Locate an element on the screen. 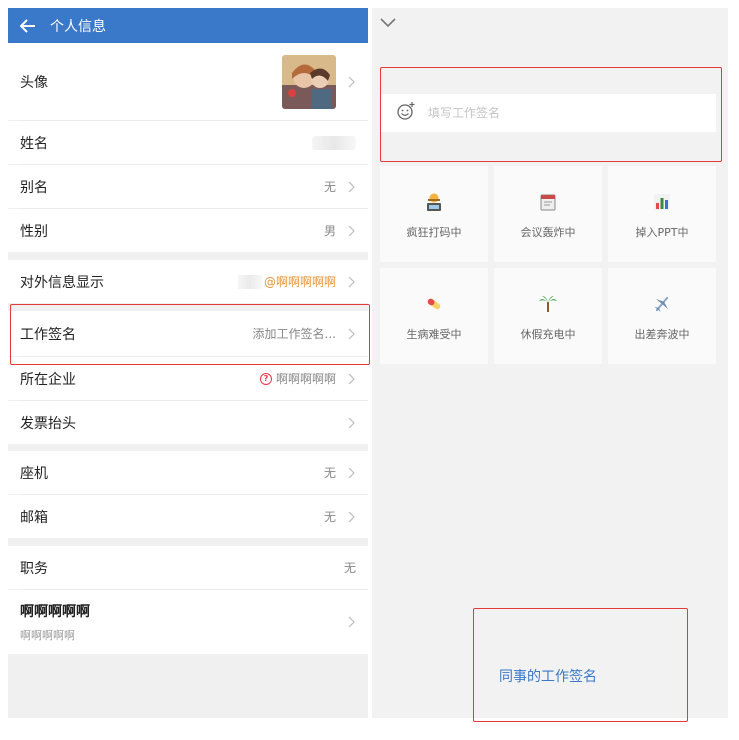 The width and height of the screenshot is (739, 740). signature-input is located at coordinates (548, 113).